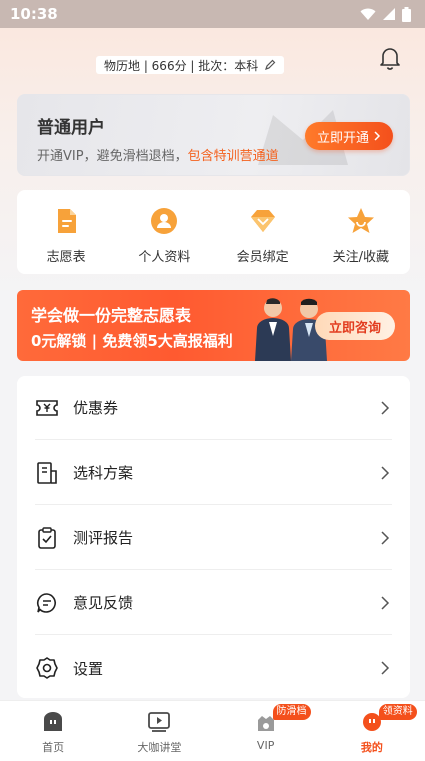 The image size is (425, 761). Describe the element at coordinates (389, 14) in the screenshot. I see `signal-icon` at that location.